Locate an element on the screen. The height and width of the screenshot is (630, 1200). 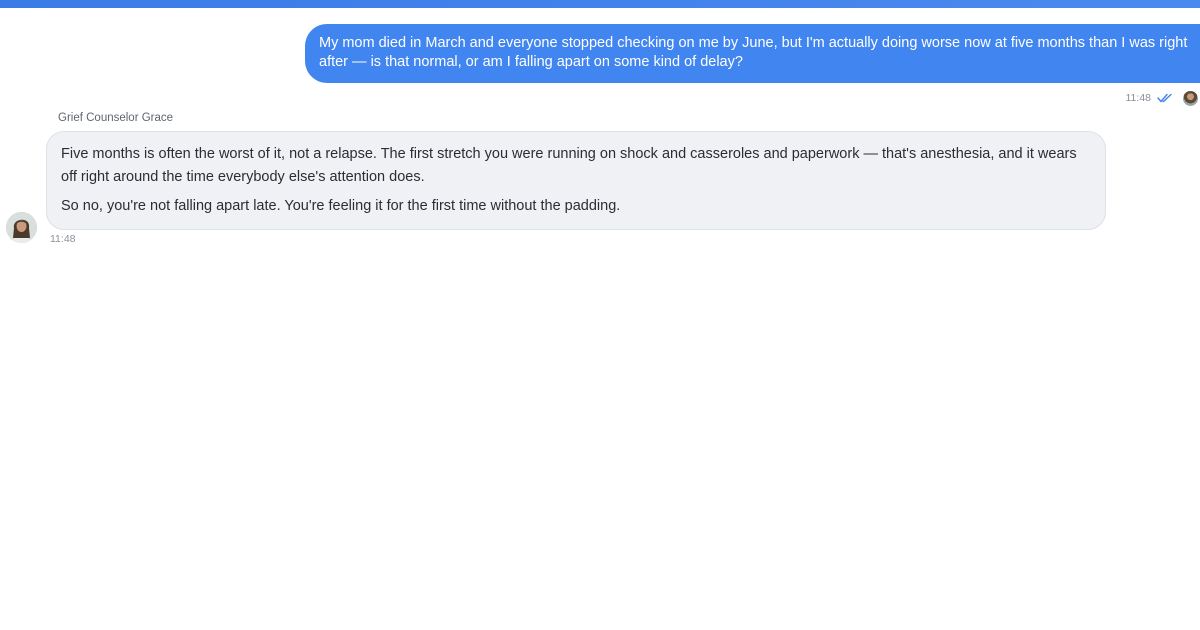
outgoing-timestamp: 11:48 is located at coordinates (1138, 98).